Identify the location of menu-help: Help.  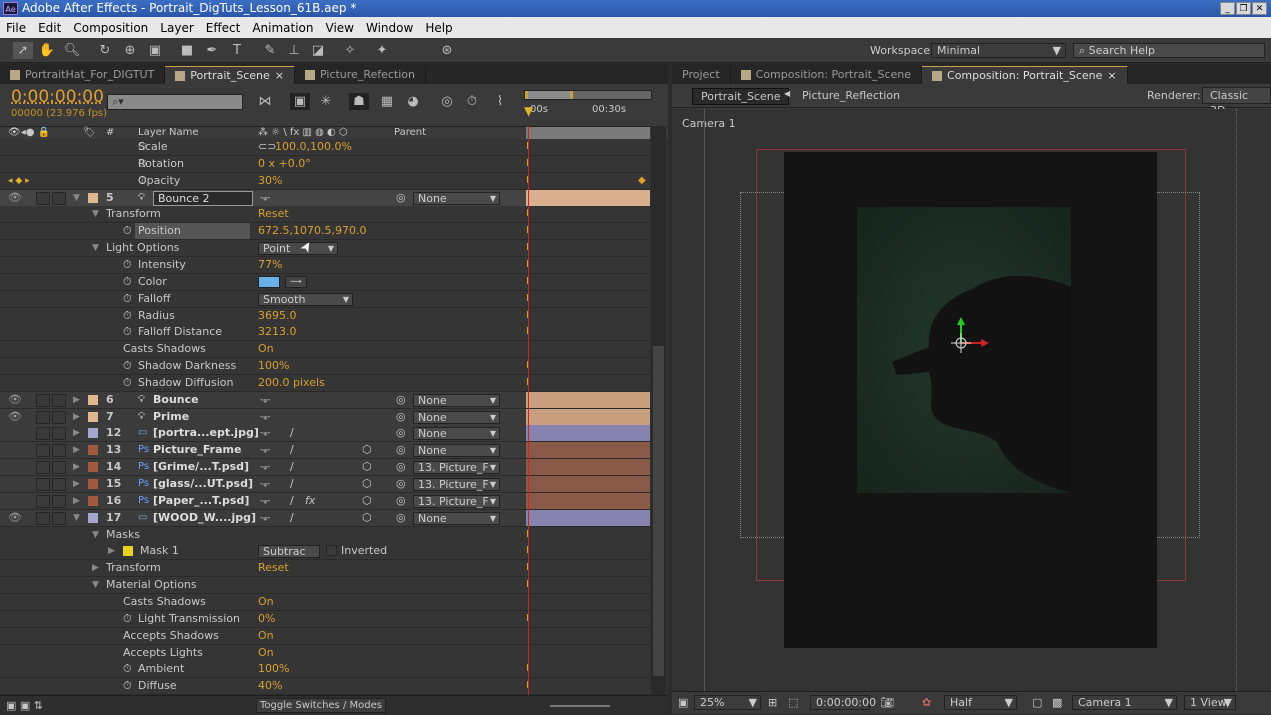
(438, 28).